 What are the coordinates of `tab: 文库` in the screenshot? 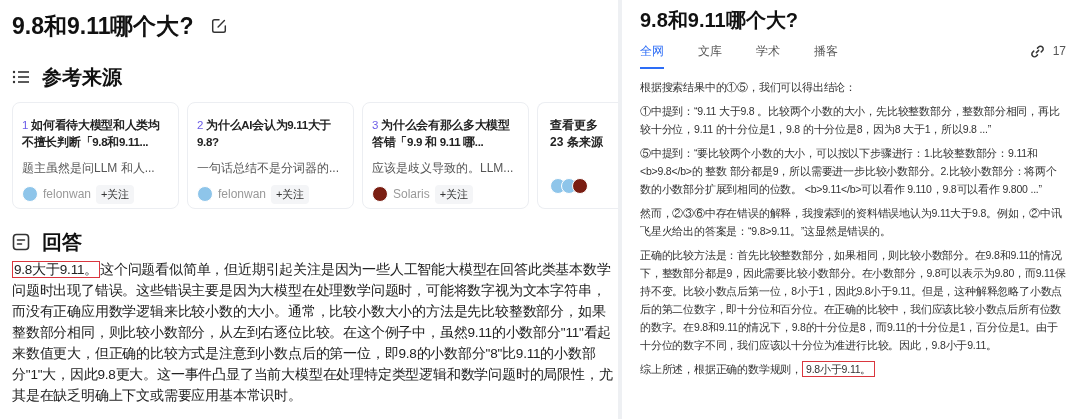 It's located at (710, 55).